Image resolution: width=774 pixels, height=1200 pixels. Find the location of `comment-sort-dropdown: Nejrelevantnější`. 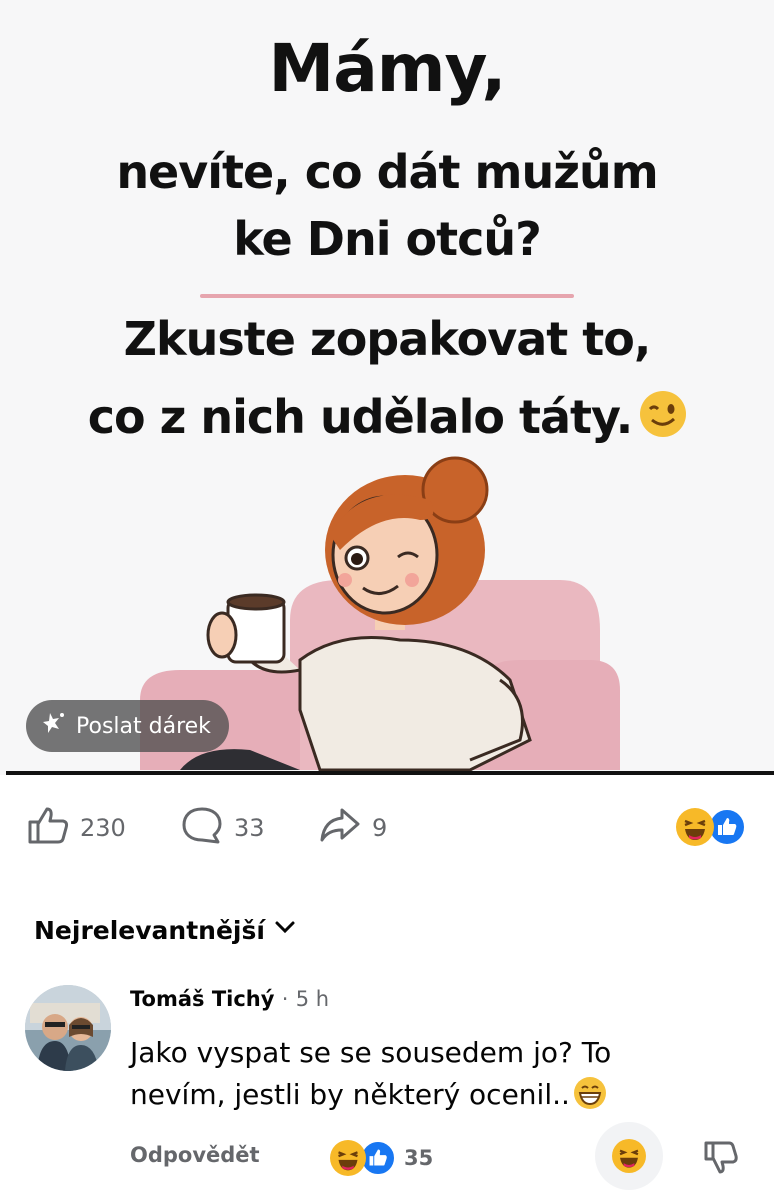

comment-sort-dropdown: Nejrelevantnější is located at coordinates (165, 930).